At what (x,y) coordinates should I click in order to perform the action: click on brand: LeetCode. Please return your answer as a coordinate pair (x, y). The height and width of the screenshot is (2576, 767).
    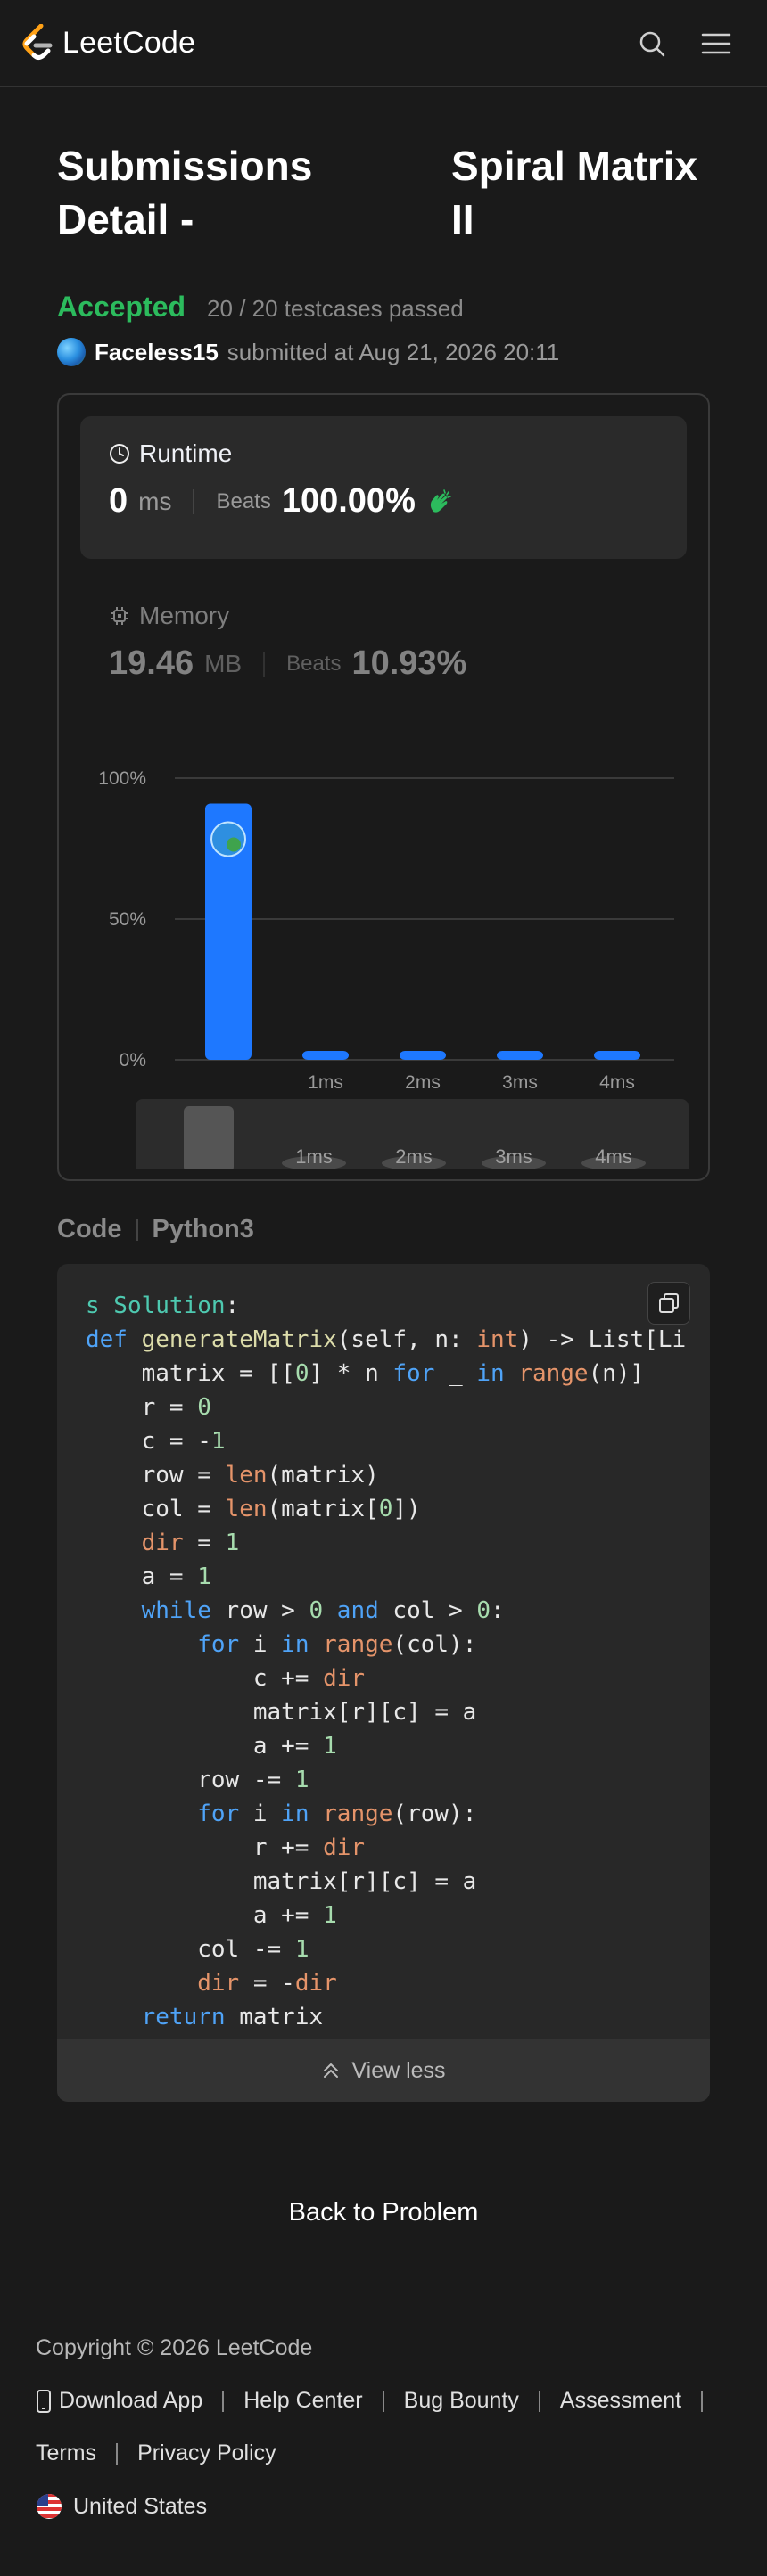
    Looking at the image, I should click on (108, 43).